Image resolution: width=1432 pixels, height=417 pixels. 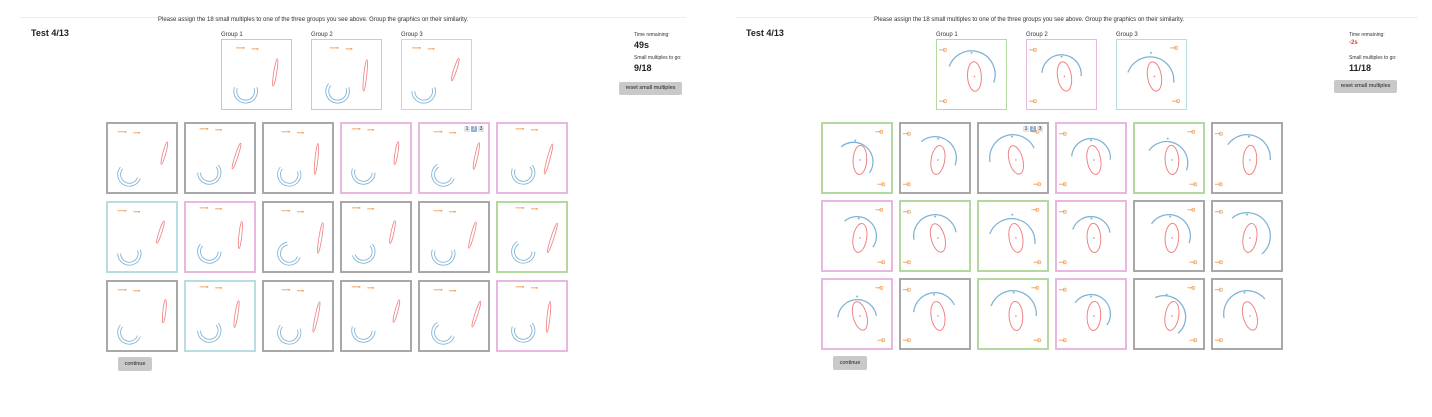 What do you see at coordinates (658, 58) in the screenshot?
I see `multiples-remaining-label: Small multiples to go:` at bounding box center [658, 58].